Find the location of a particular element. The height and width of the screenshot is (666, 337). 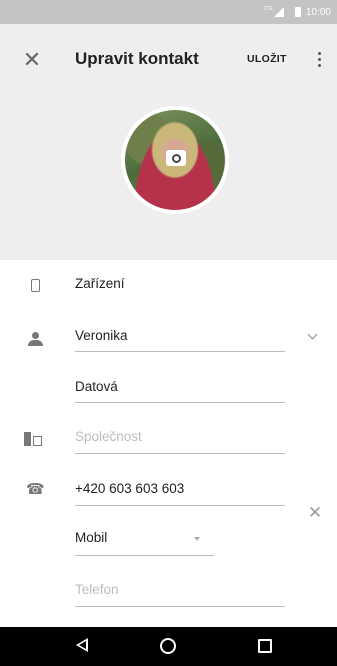

status-bar: LTE 10:00 is located at coordinates (168, 12).